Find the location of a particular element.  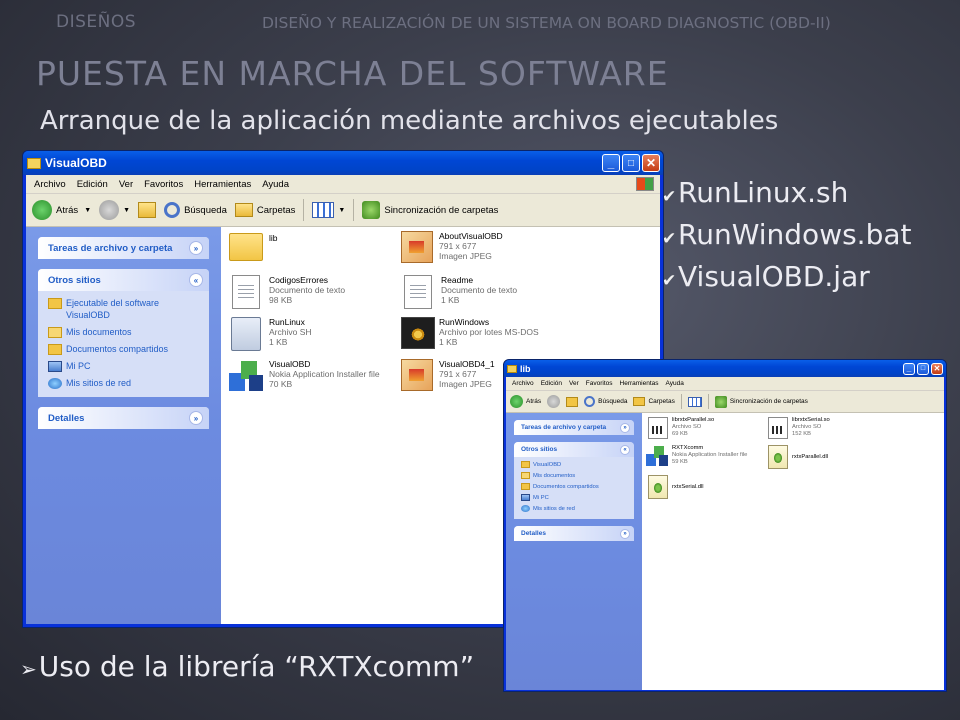

back-button: Atrás is located at coordinates (525, 401).